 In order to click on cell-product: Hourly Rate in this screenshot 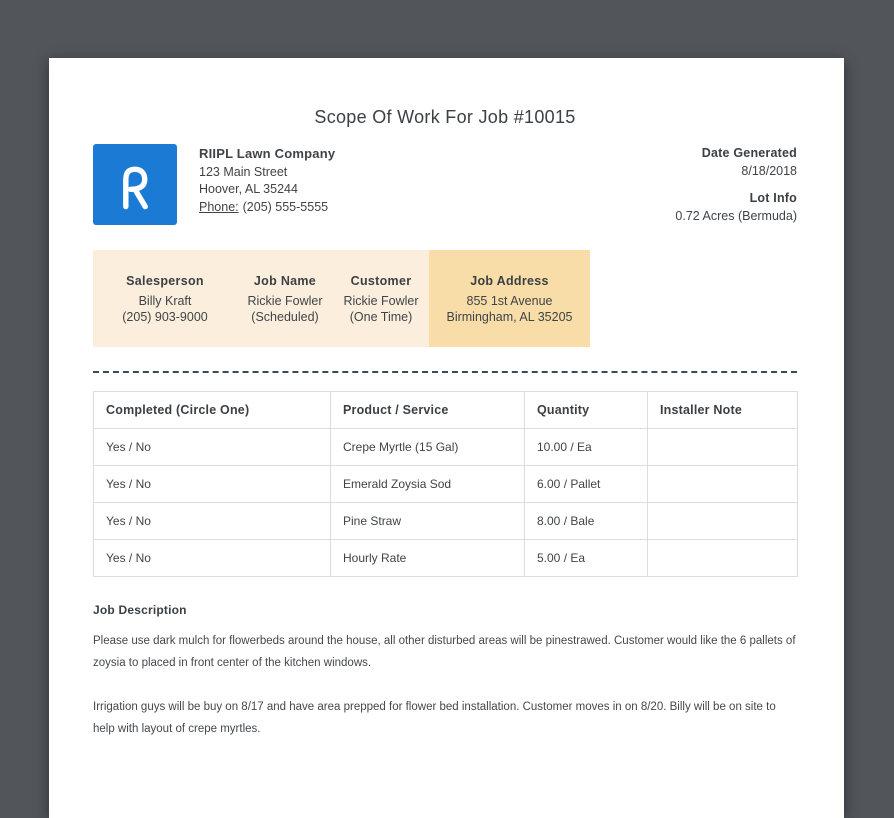, I will do `click(427, 558)`.